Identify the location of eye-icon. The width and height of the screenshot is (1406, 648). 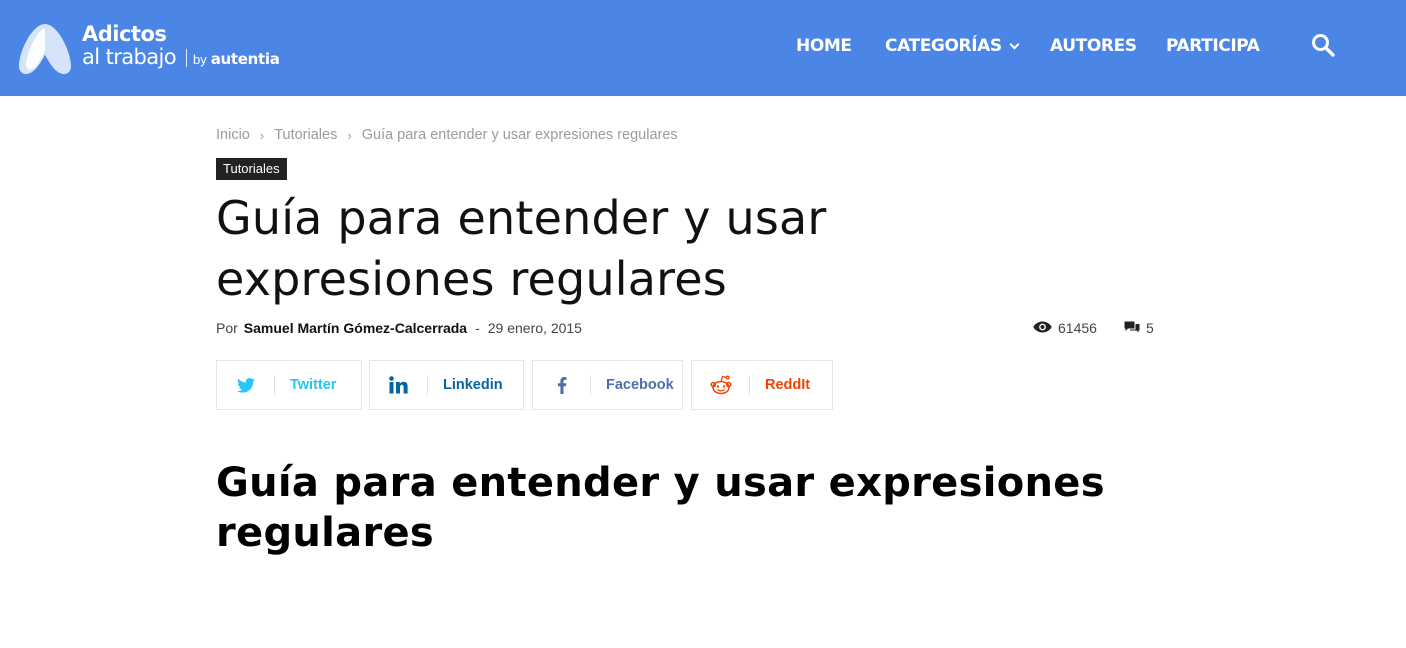
(1042, 328).